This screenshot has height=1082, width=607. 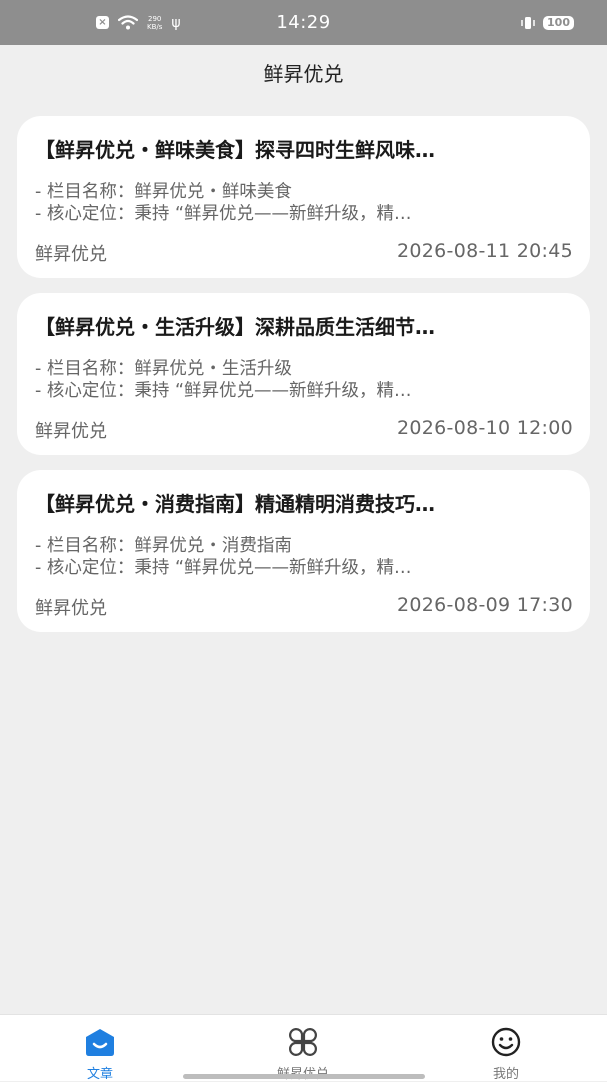 I want to click on tab-mine-label: 我的, so click(x=505, y=1074).